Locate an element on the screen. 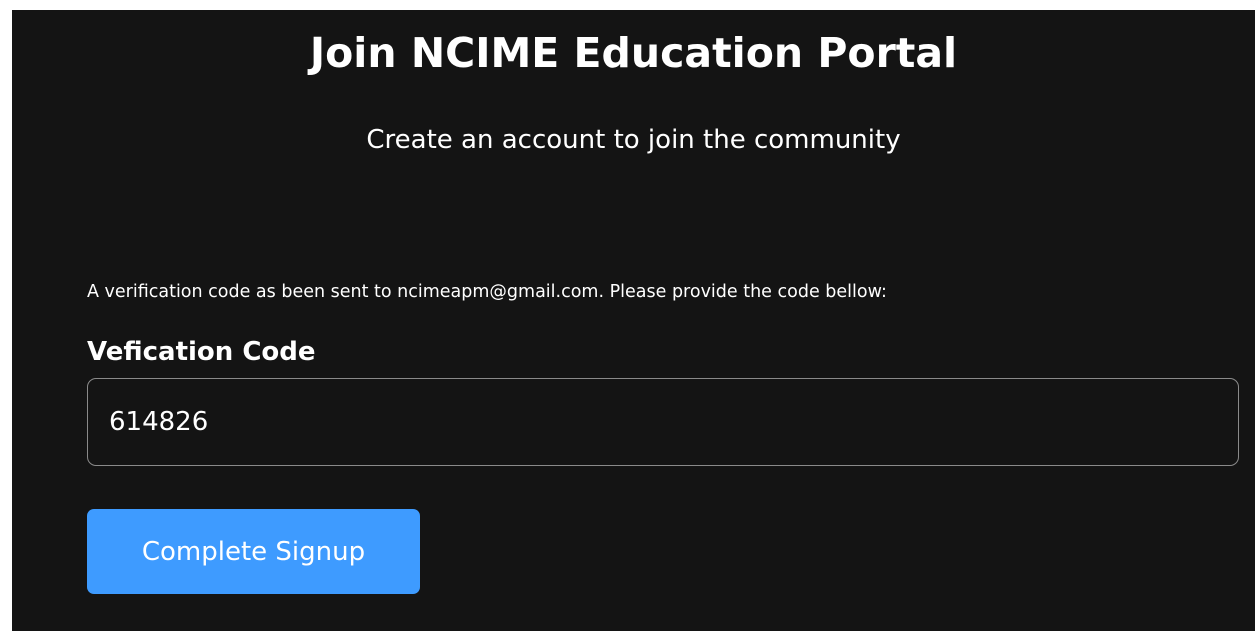  complete-signup-button: Complete Signup is located at coordinates (253, 551).